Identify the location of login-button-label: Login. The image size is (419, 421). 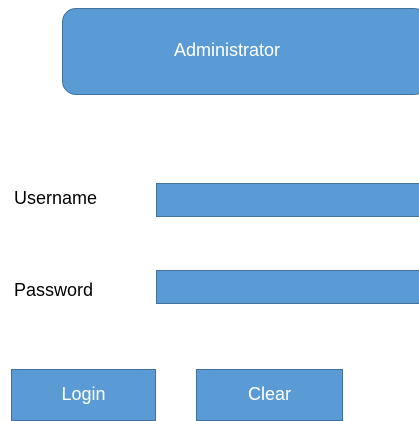
(83, 394).